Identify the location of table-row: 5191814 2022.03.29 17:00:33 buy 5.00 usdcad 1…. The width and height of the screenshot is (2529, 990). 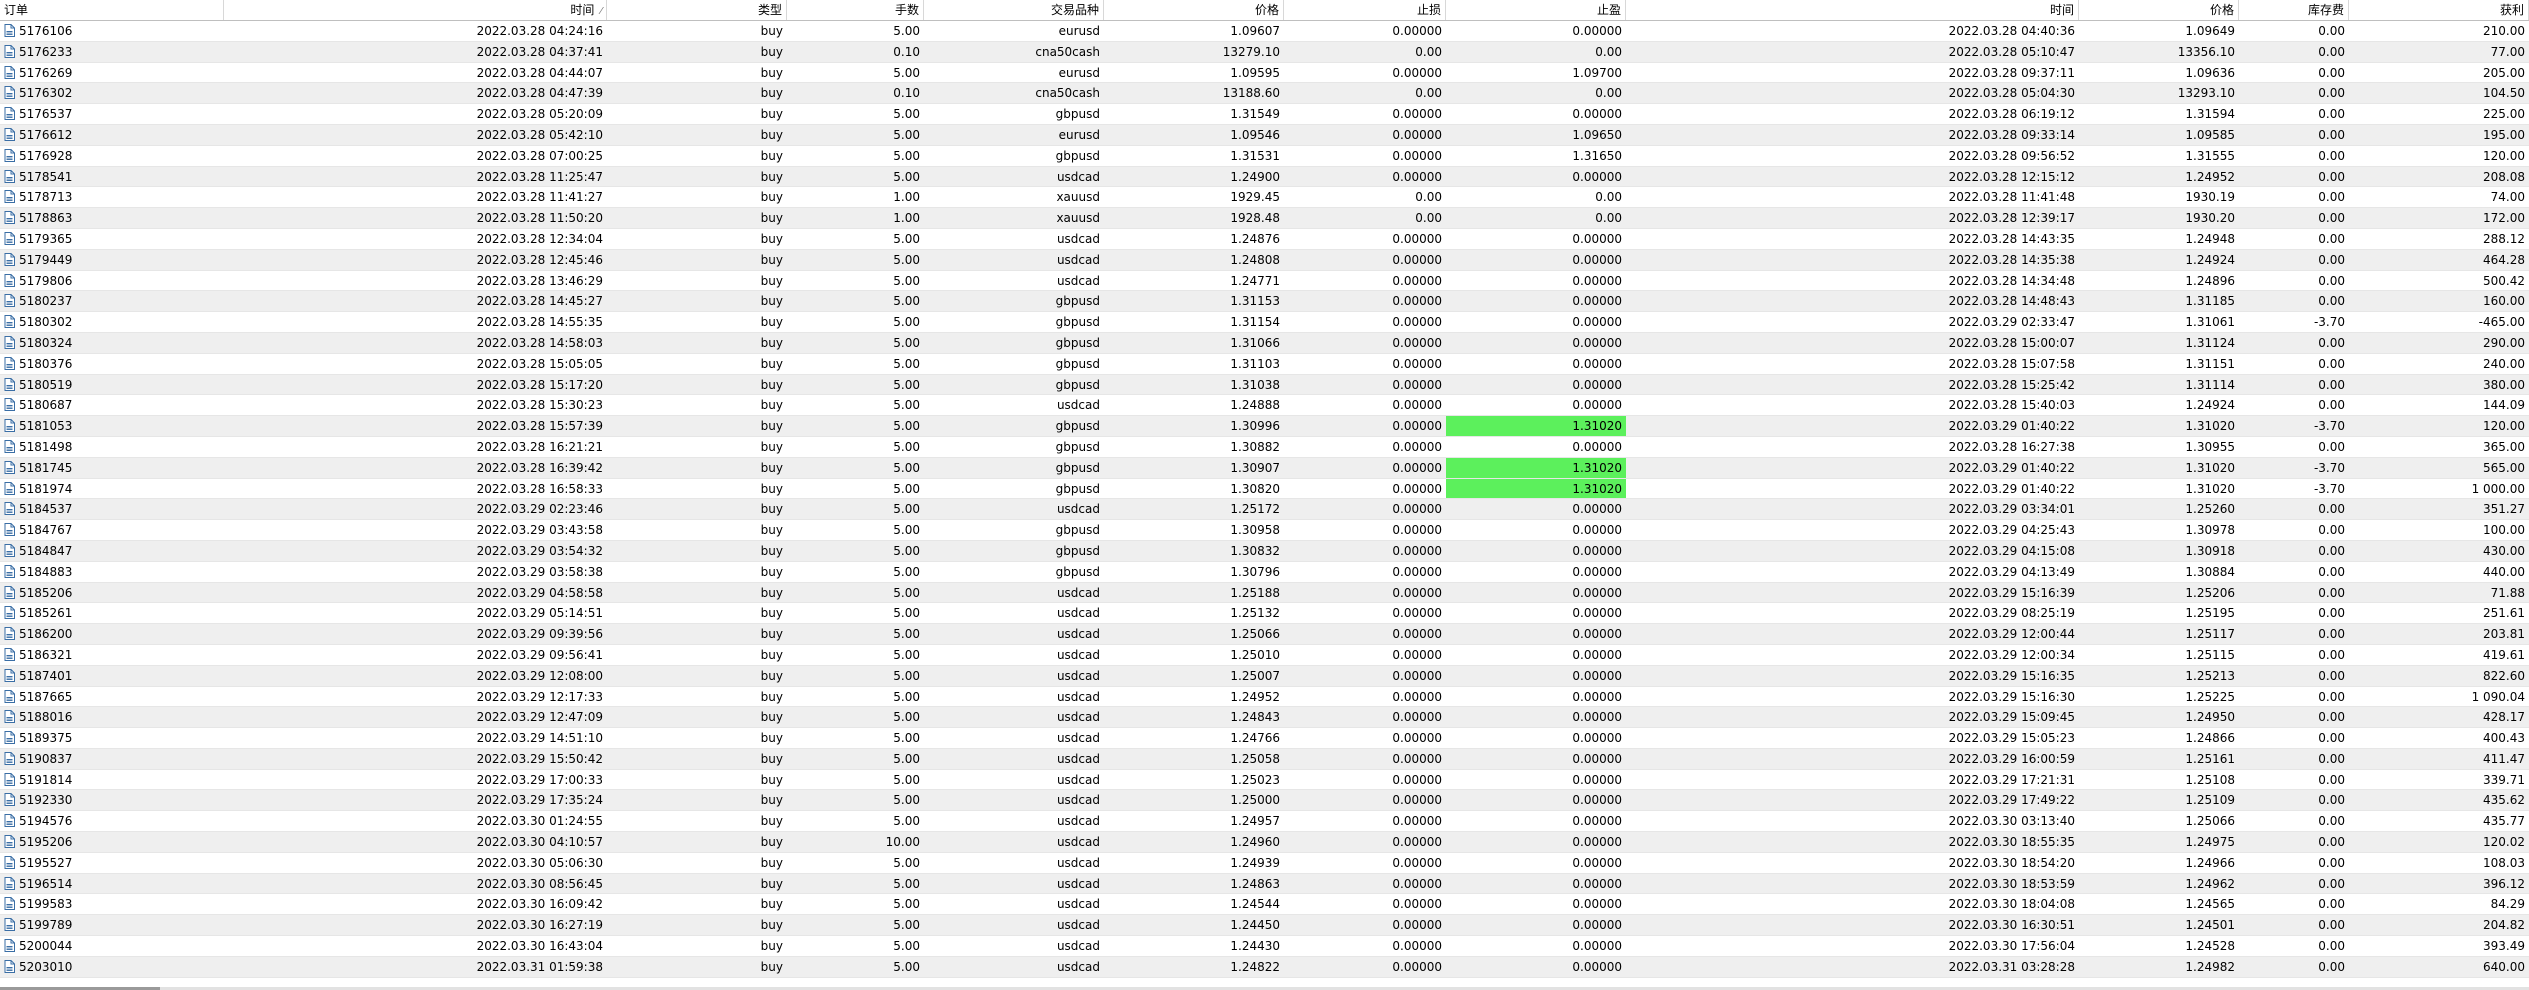
(1264, 780).